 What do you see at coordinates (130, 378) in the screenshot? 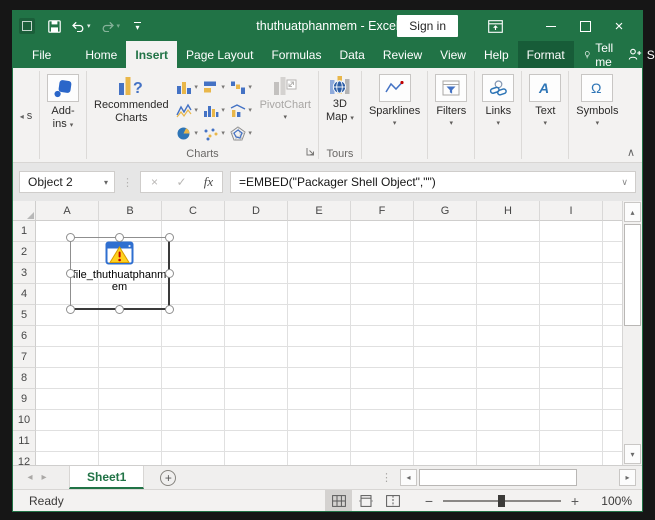
I see `cell-B8` at bounding box center [130, 378].